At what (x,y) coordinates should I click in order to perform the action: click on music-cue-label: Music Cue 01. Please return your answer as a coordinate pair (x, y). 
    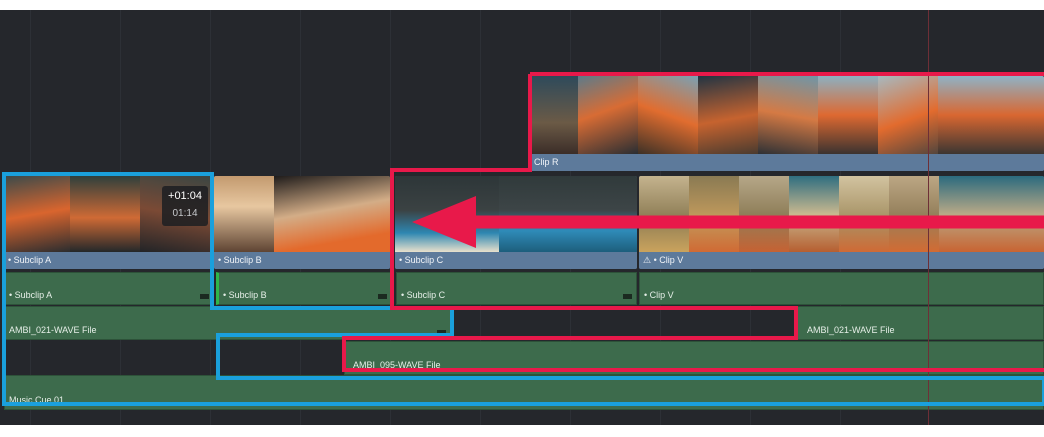
    Looking at the image, I should click on (37, 400).